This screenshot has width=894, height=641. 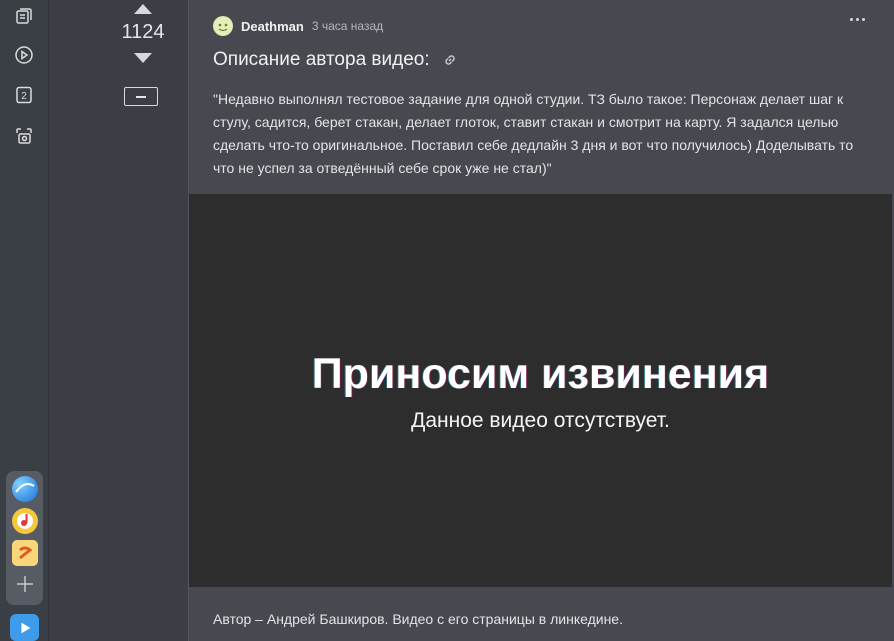 I want to click on music-app-icon, so click(x=25, y=521).